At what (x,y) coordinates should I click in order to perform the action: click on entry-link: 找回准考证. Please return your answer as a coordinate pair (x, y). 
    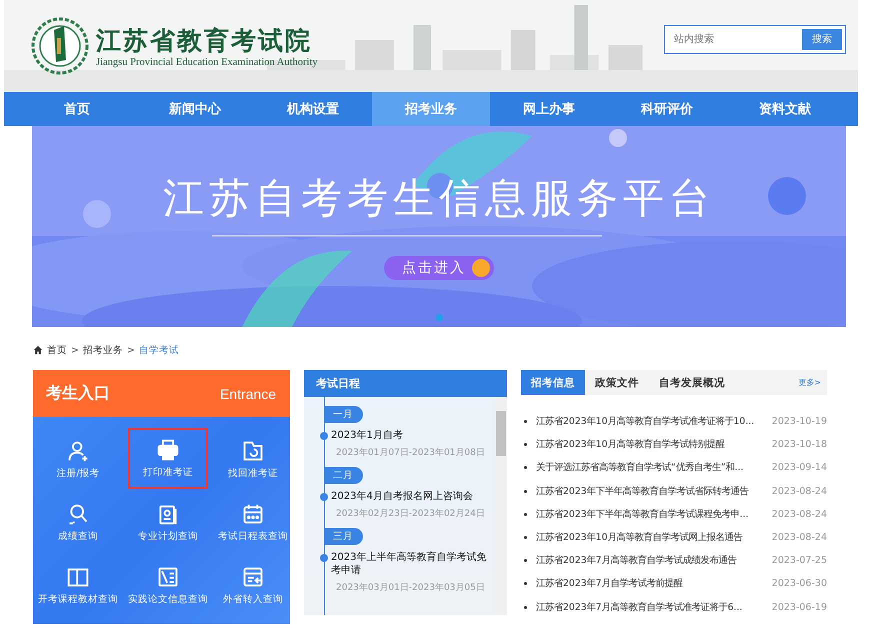
    Looking at the image, I should click on (253, 459).